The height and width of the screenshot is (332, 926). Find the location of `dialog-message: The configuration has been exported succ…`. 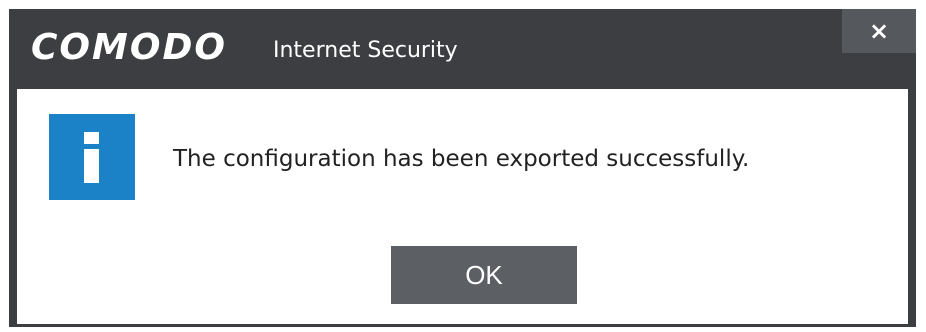

dialog-message: The configuration has been exported succ… is located at coordinates (461, 159).